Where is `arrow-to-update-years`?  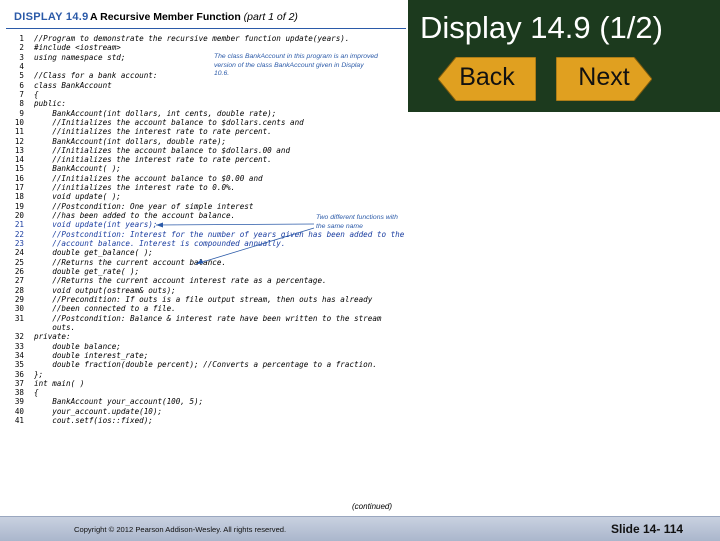
arrow-to-update-years is located at coordinates (255, 246).